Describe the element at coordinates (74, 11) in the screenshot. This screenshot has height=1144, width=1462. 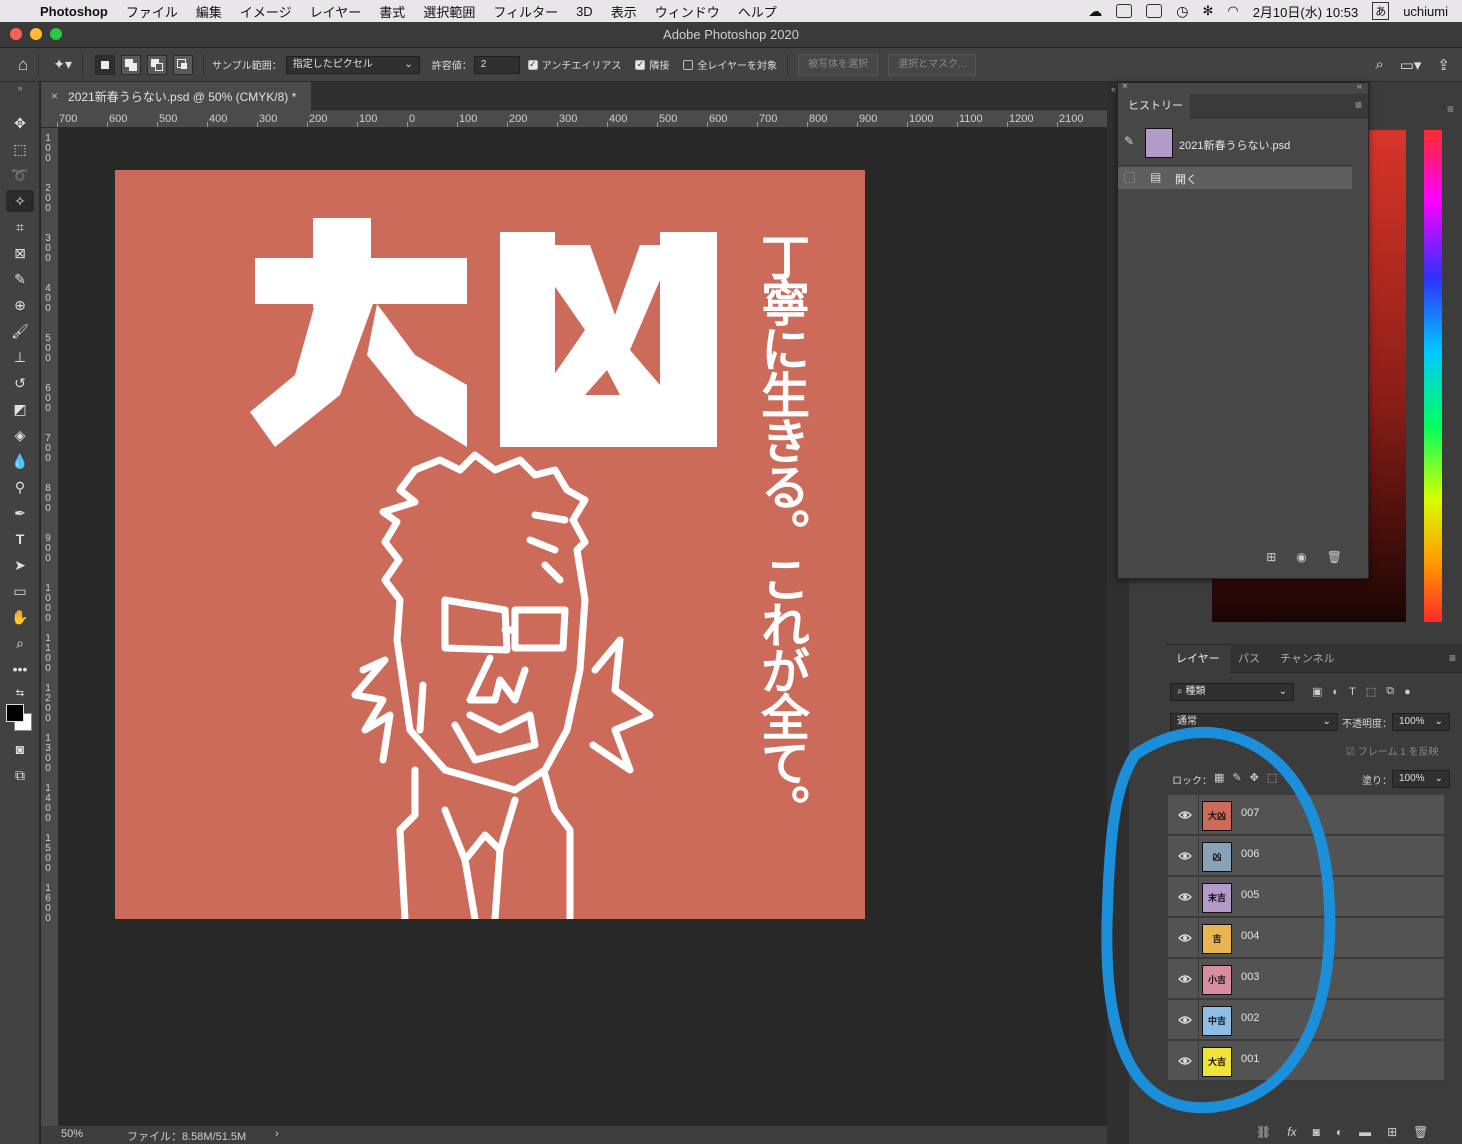
I see `app-menu: Photoshop` at that location.